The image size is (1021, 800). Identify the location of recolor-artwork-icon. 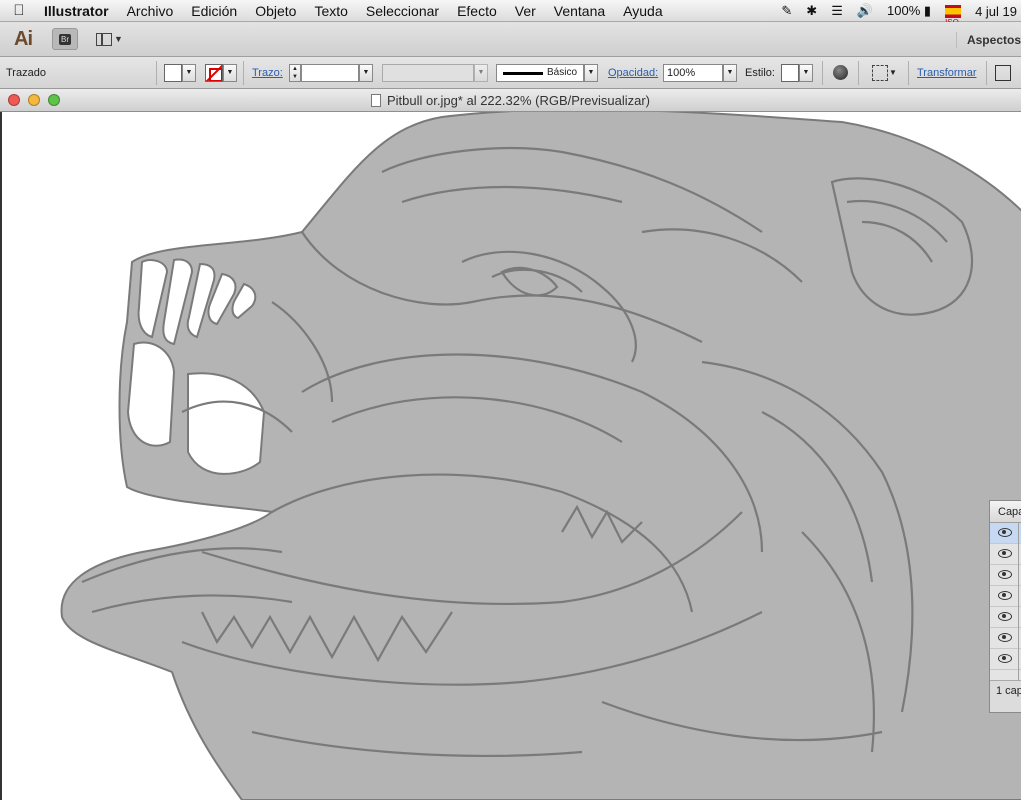
(840, 72).